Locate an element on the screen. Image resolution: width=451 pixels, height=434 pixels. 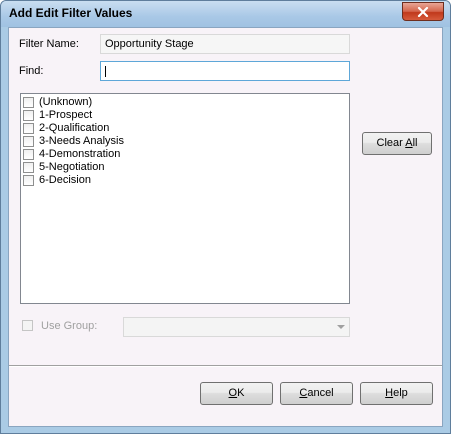
list-item-label: (Unknown) is located at coordinates (66, 102).